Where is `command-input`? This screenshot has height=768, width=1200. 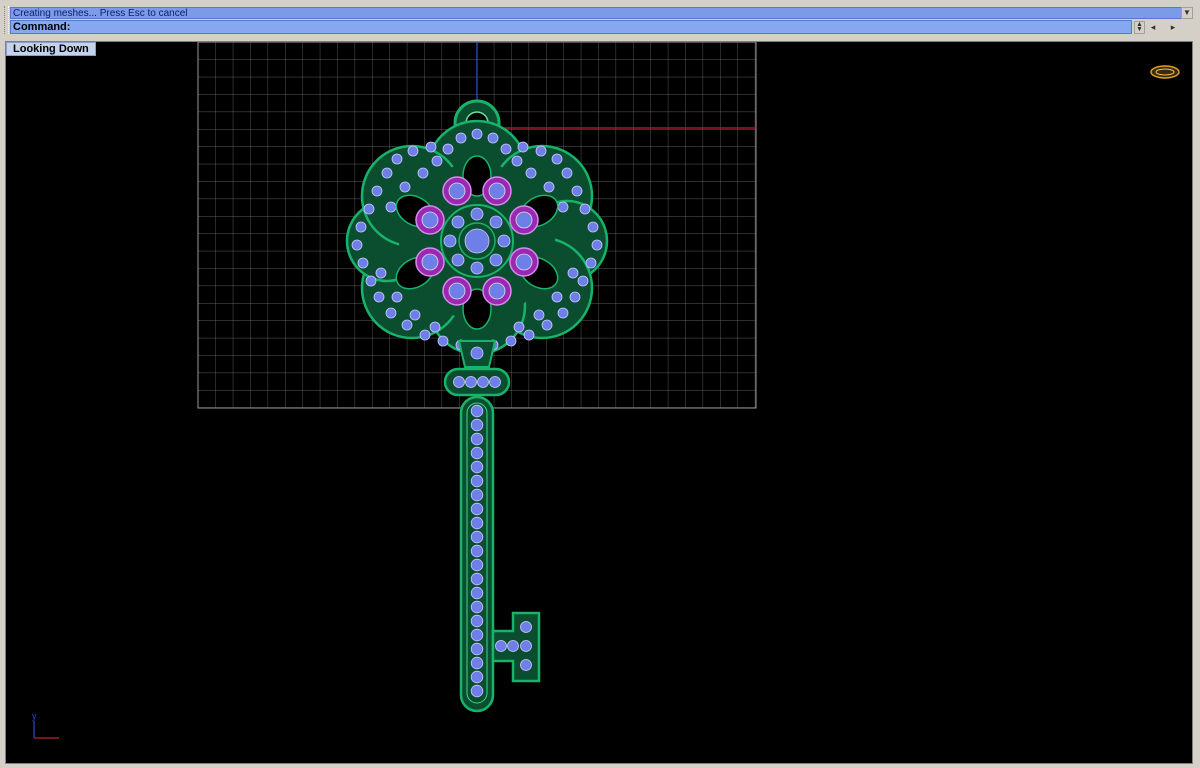
command-input is located at coordinates (605, 27).